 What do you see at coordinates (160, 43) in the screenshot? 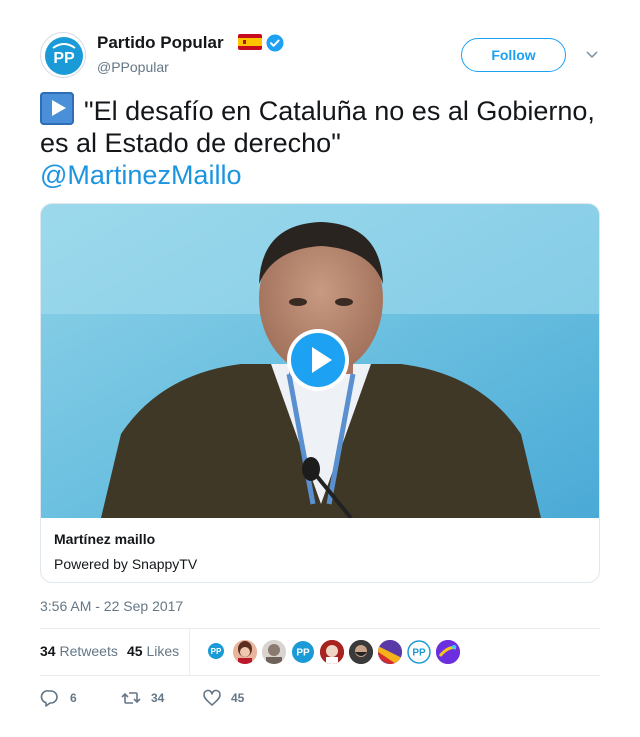
I see `author-display-name: Partido Popular` at bounding box center [160, 43].